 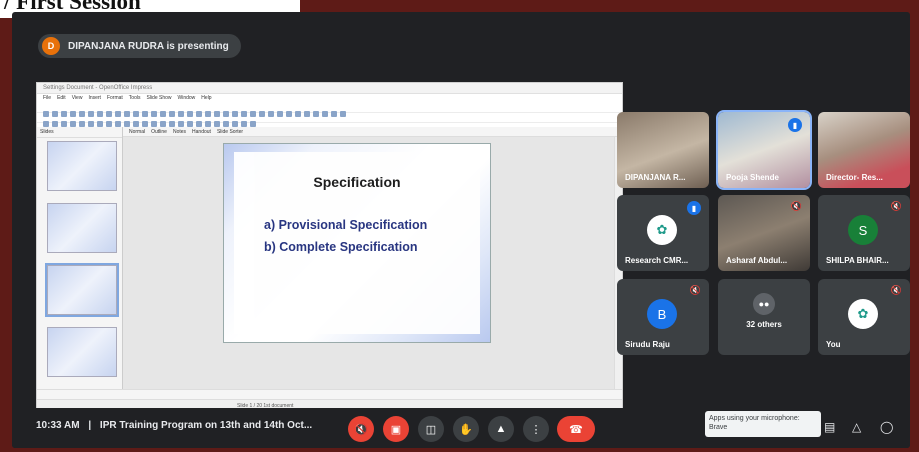 I want to click on slides-pane: Slides, so click(x=80, y=258).